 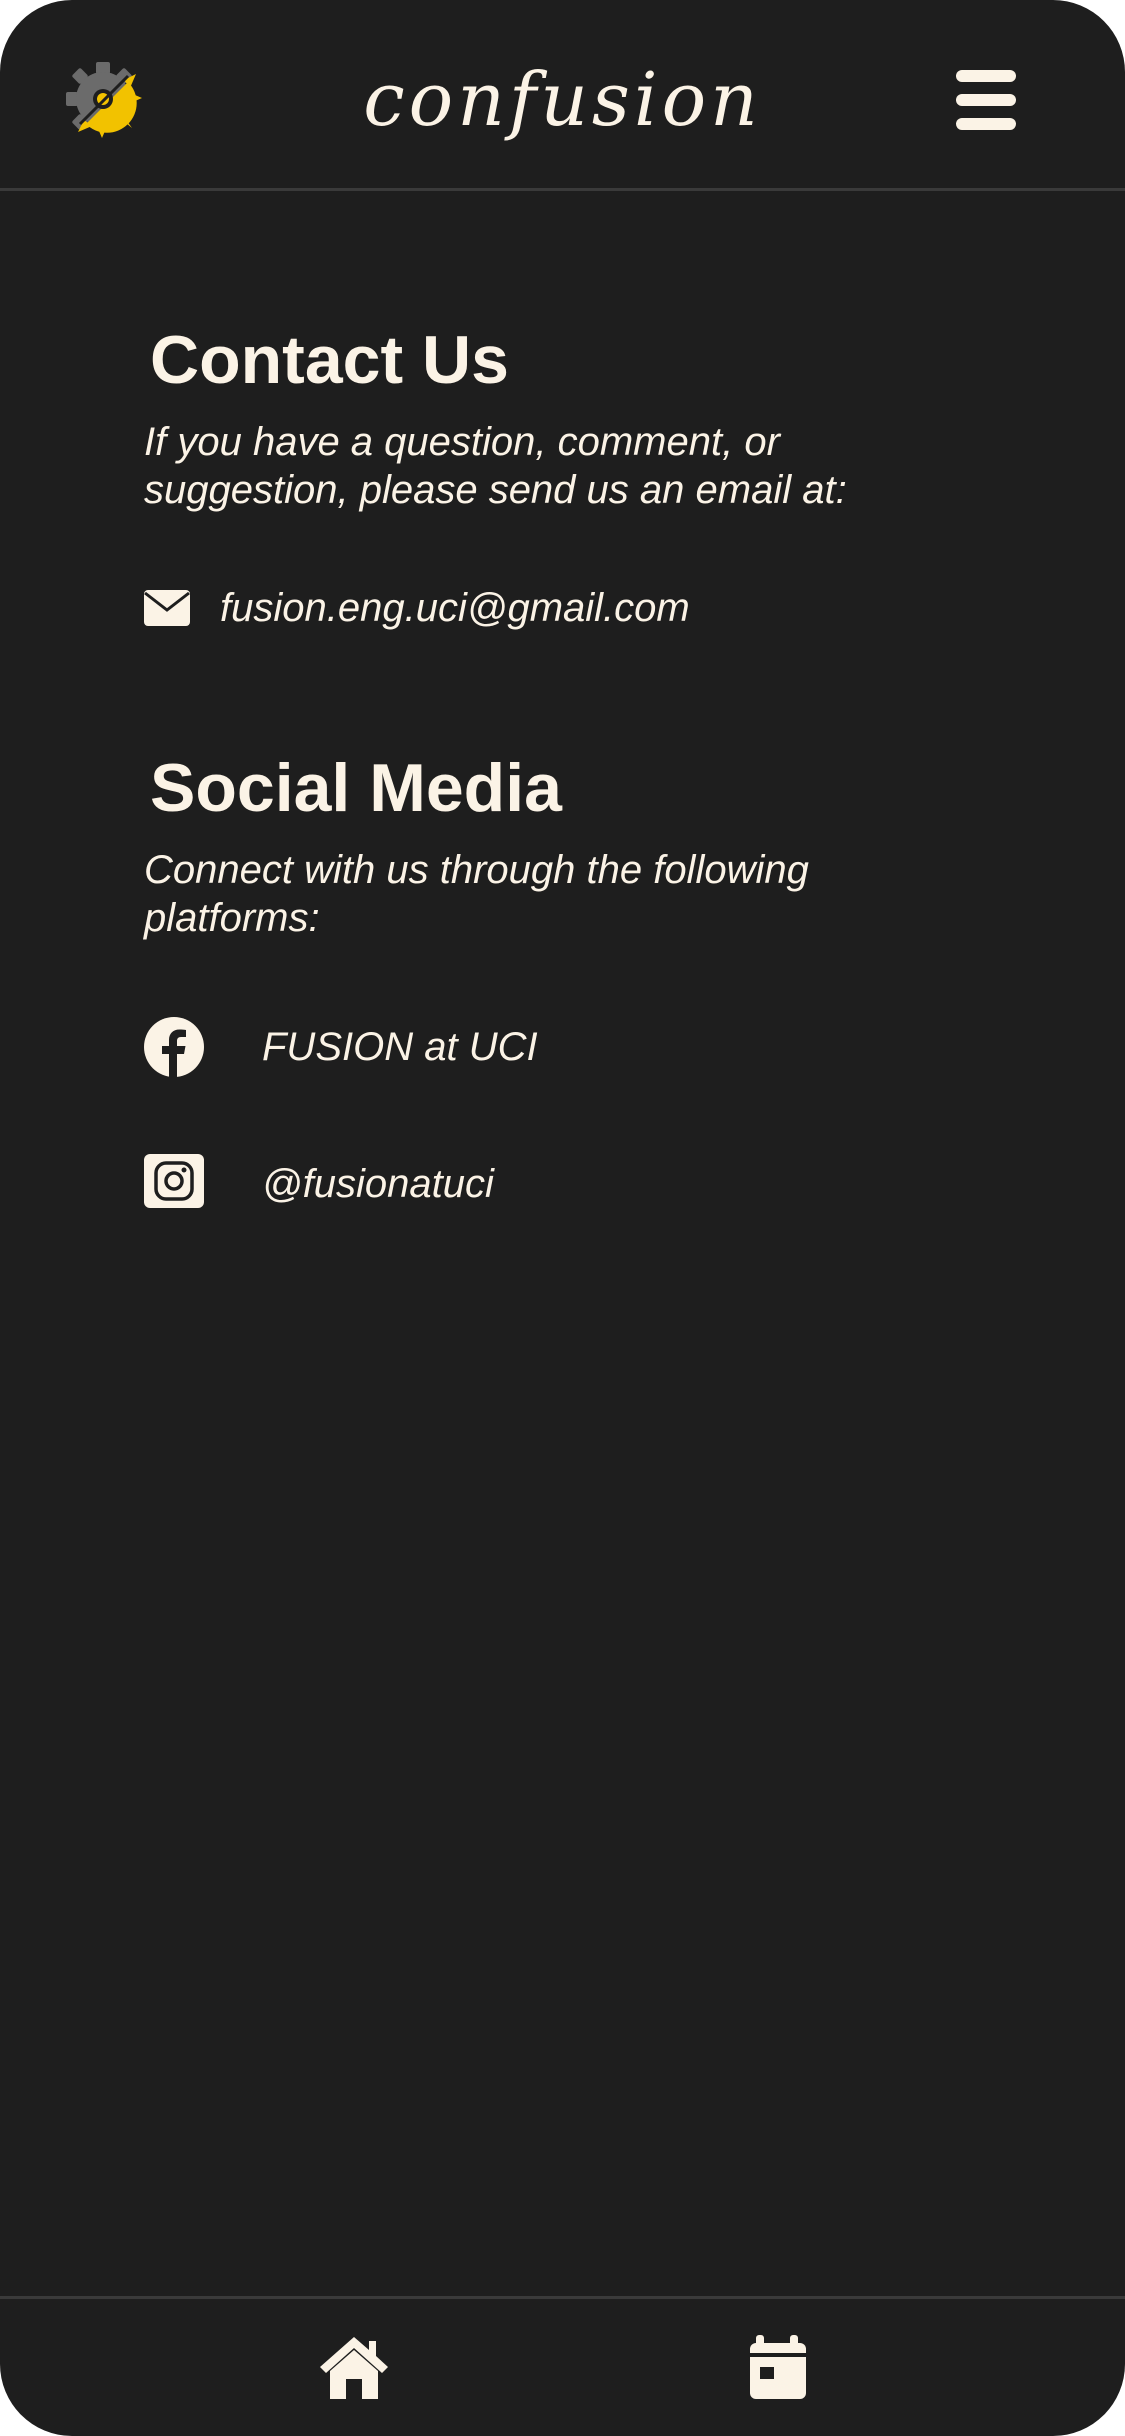 What do you see at coordinates (329, 360) in the screenshot?
I see `contact-title: Contact Us` at bounding box center [329, 360].